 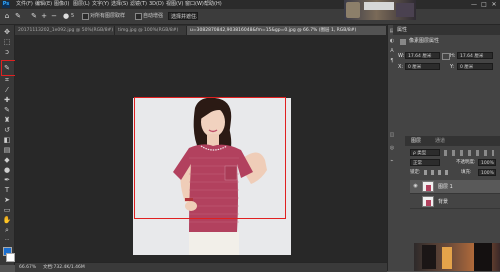 What do you see at coordinates (402, 30) in the screenshot?
I see `properties-title: 属性` at bounding box center [402, 30].